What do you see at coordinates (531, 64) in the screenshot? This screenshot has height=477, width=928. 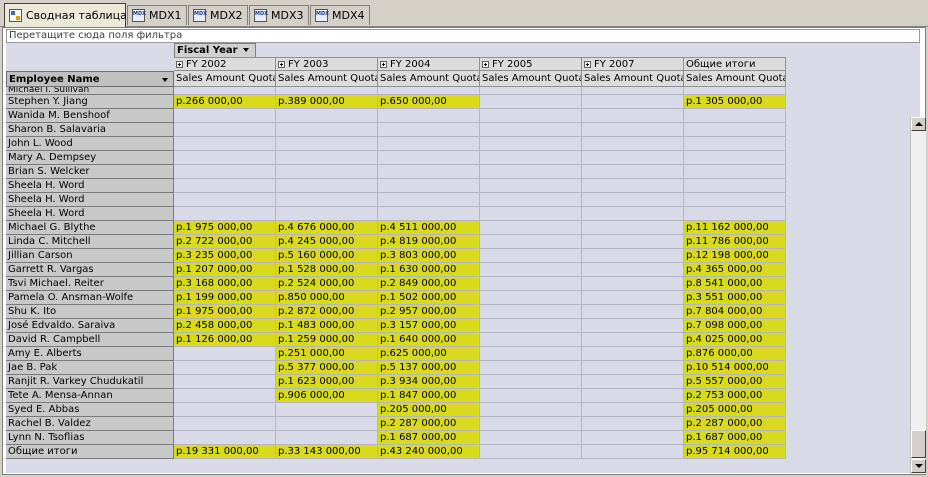 I see `column-header-fy-2005: FY 2005` at bounding box center [531, 64].